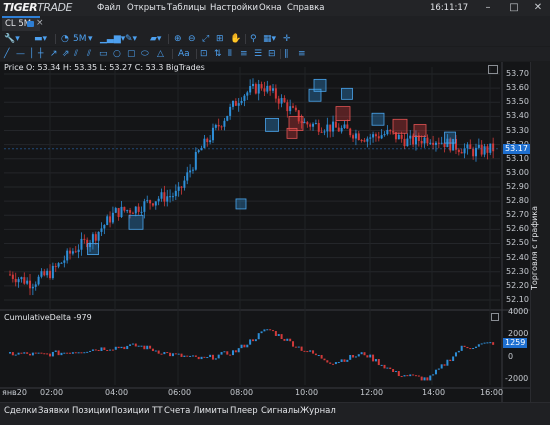  Describe the element at coordinates (218, 54) in the screenshot. I see `measure-icon: ⇅` at that location.